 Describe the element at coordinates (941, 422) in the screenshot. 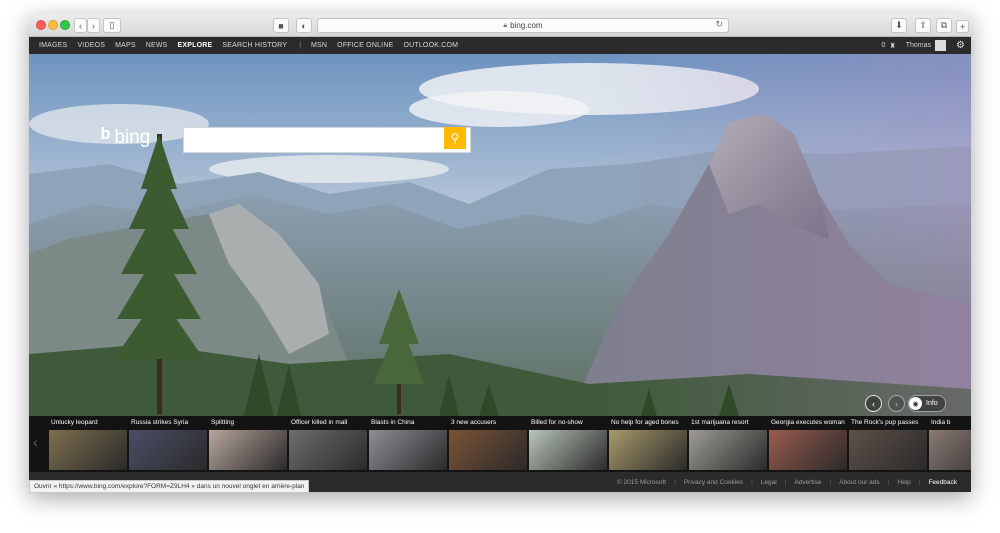

I see `news-item-title: India b` at that location.